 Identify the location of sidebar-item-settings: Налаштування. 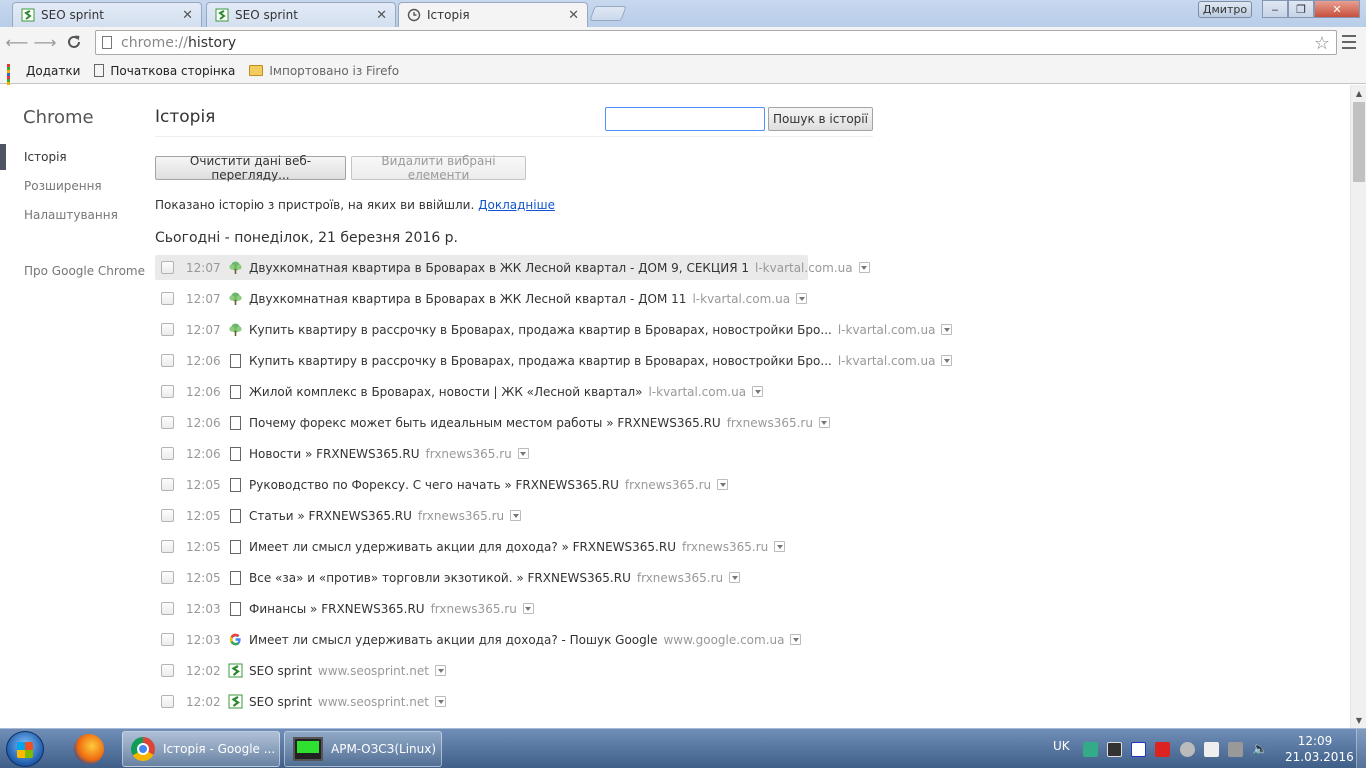
(71, 215).